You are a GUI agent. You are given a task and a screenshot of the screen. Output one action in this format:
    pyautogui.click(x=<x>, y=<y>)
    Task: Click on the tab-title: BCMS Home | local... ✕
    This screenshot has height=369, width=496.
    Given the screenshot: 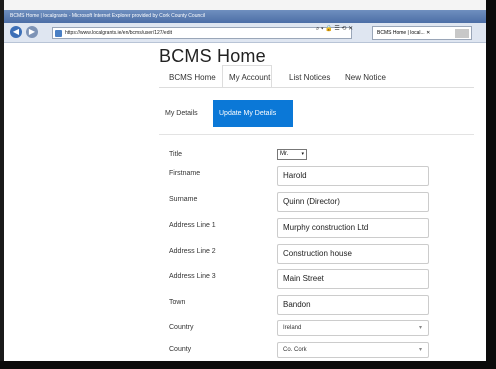 What is the action you would take?
    pyautogui.click(x=404, y=33)
    